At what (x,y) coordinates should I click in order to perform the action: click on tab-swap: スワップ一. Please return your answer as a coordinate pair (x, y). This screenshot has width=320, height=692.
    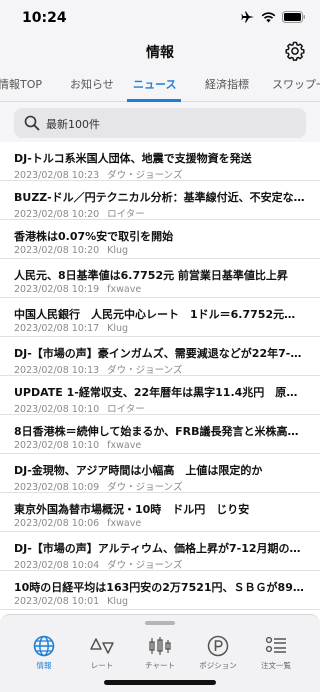
    Looking at the image, I should click on (296, 84).